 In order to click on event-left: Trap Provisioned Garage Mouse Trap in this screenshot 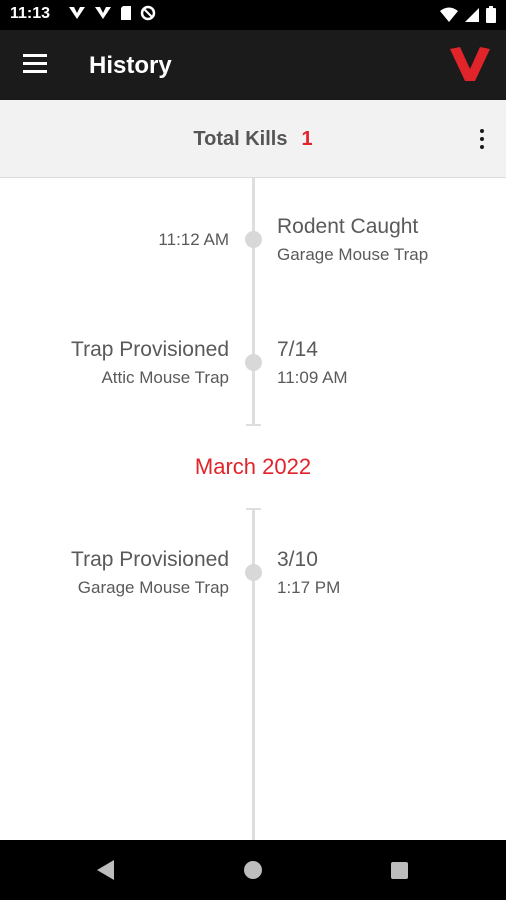, I will do `click(150, 574)`.